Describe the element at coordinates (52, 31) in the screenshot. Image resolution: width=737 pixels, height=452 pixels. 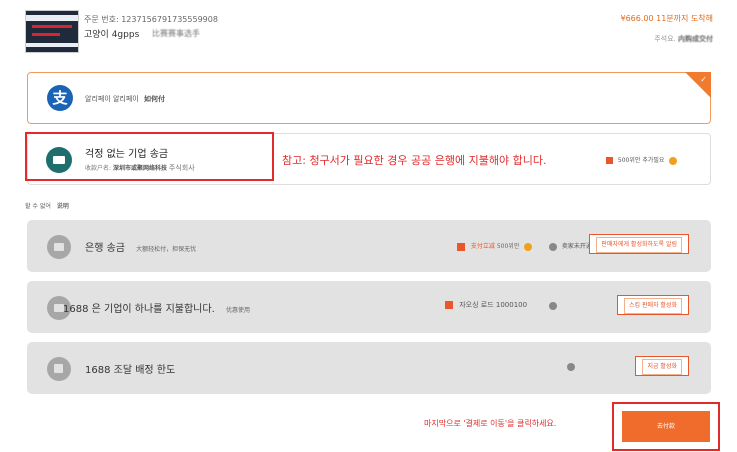
I see `product-thumbnail` at that location.